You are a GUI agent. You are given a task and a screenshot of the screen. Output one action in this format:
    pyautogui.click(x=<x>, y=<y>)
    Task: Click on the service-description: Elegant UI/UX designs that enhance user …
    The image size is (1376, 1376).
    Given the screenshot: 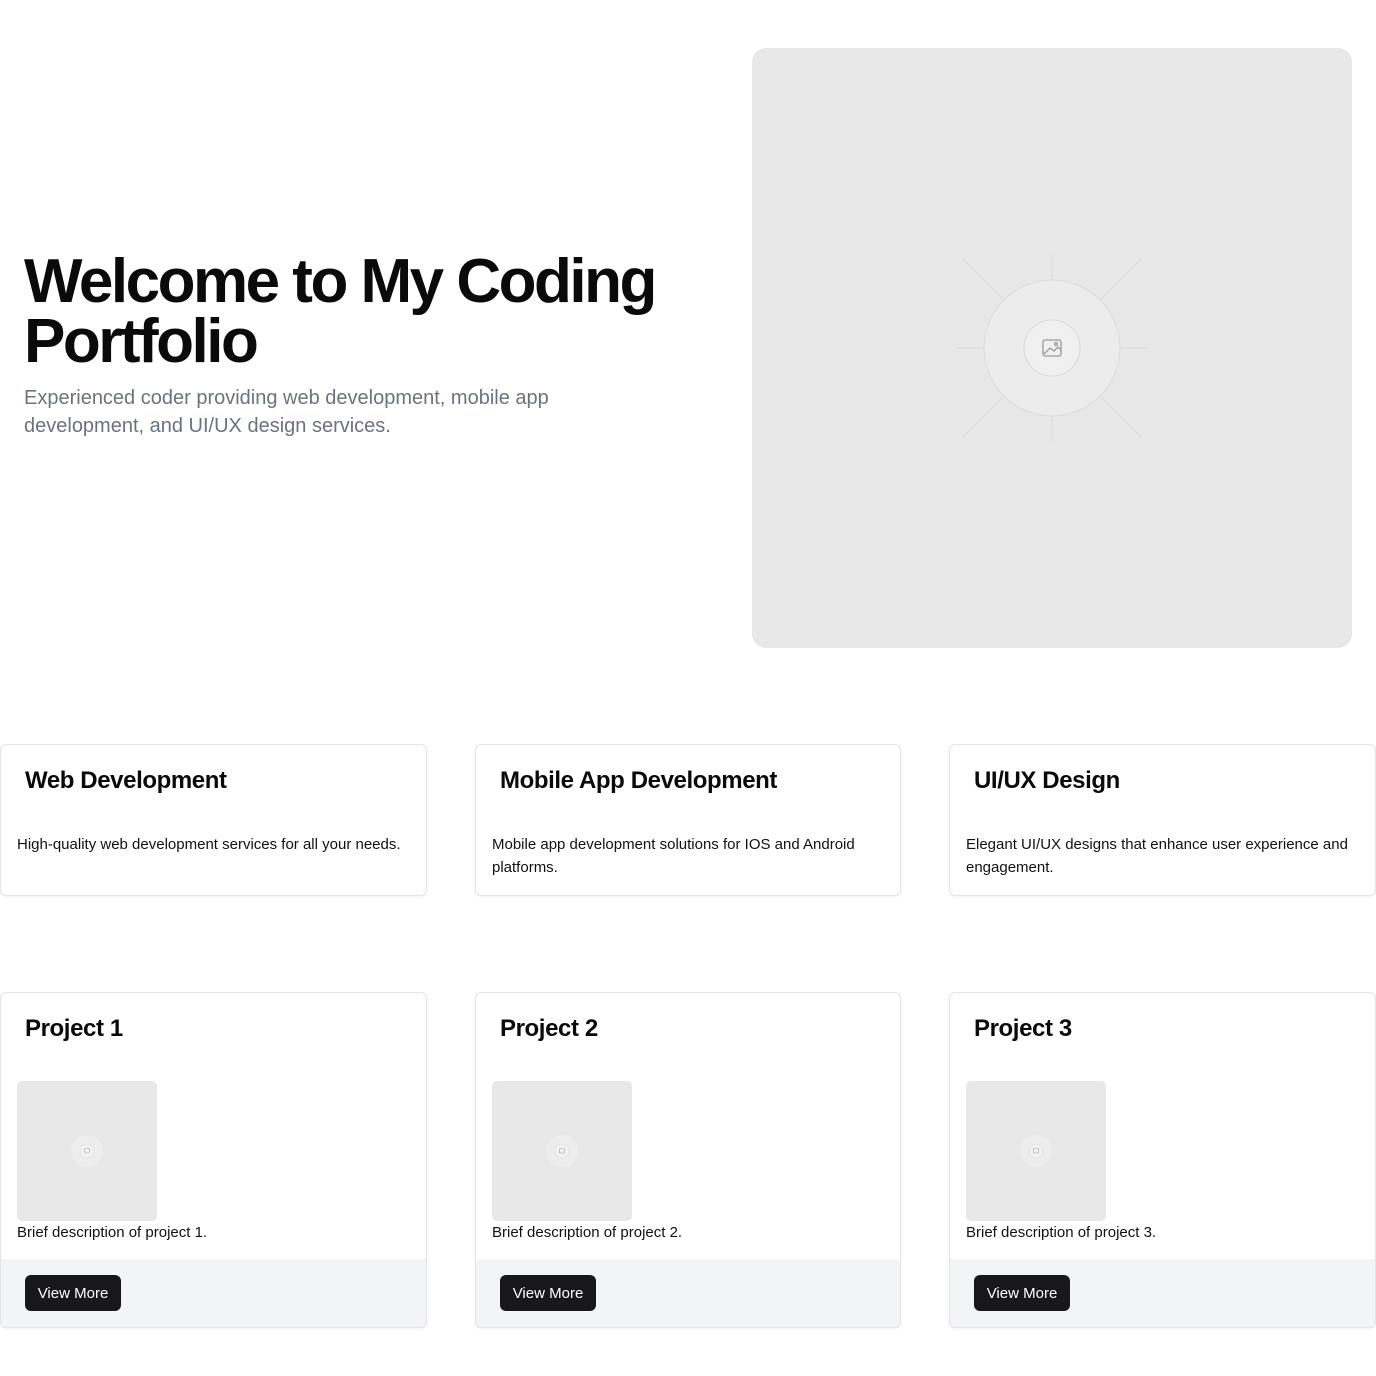 What is the action you would take?
    pyautogui.click(x=1157, y=856)
    